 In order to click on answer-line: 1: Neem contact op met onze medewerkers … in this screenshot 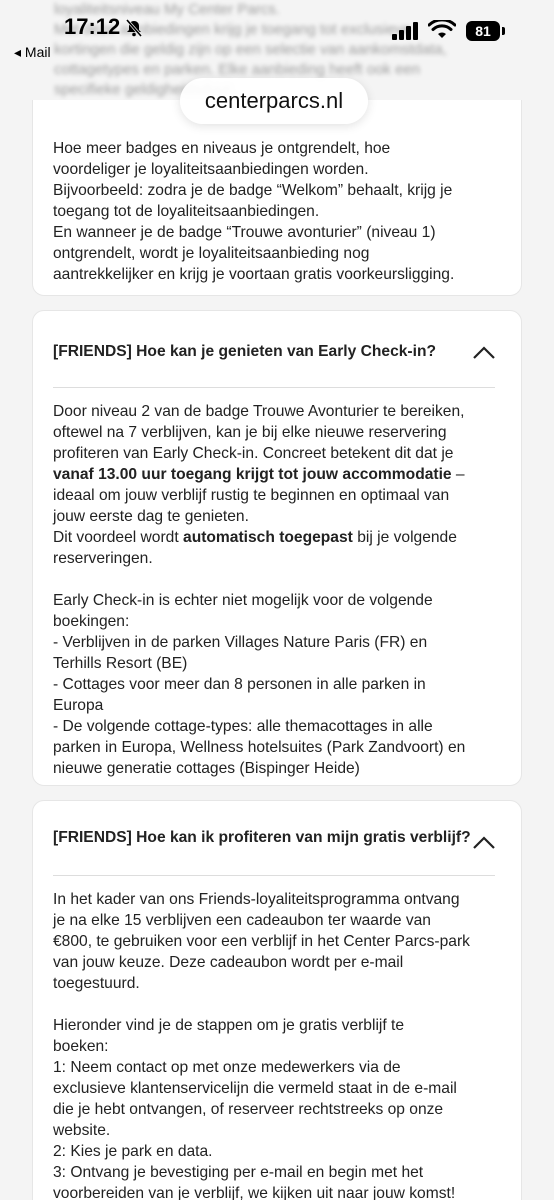, I will do `click(227, 1067)`.